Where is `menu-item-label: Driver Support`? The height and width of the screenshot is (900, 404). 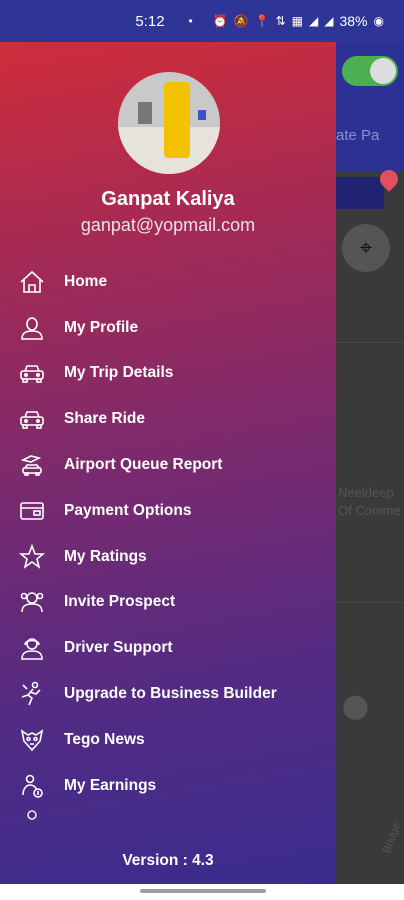
menu-item-label: Driver Support is located at coordinates (118, 648).